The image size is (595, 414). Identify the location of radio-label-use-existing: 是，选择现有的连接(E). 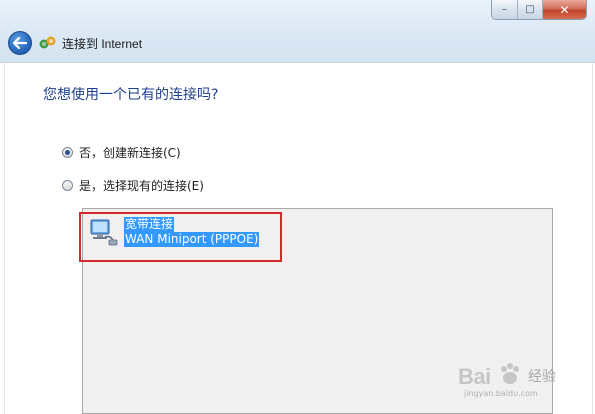
(141, 186).